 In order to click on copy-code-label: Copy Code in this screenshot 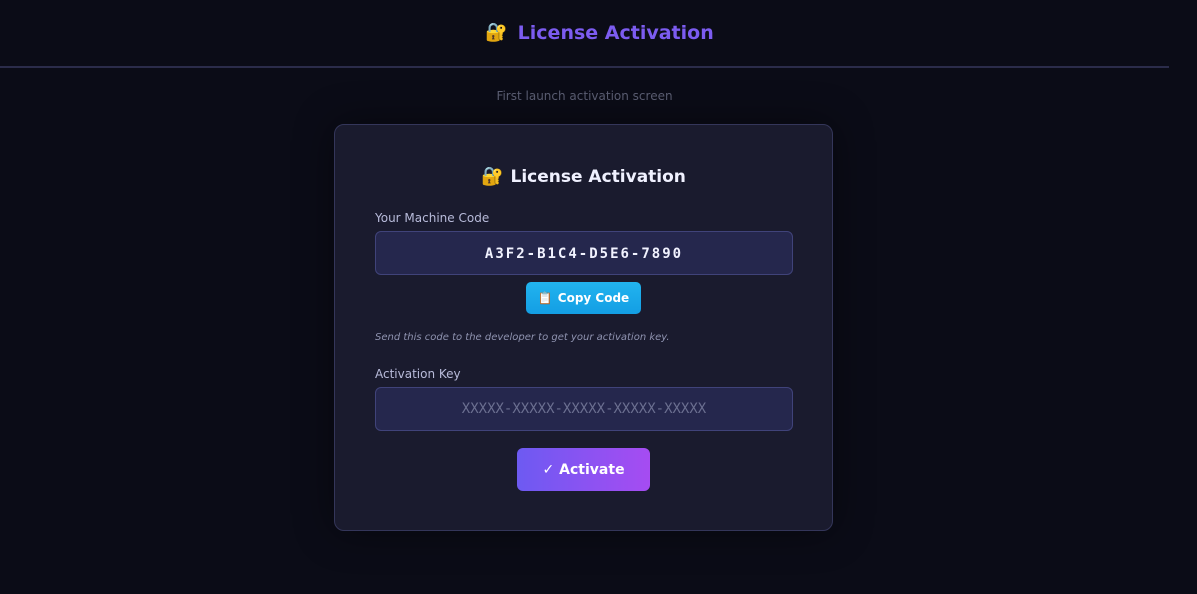, I will do `click(593, 298)`.